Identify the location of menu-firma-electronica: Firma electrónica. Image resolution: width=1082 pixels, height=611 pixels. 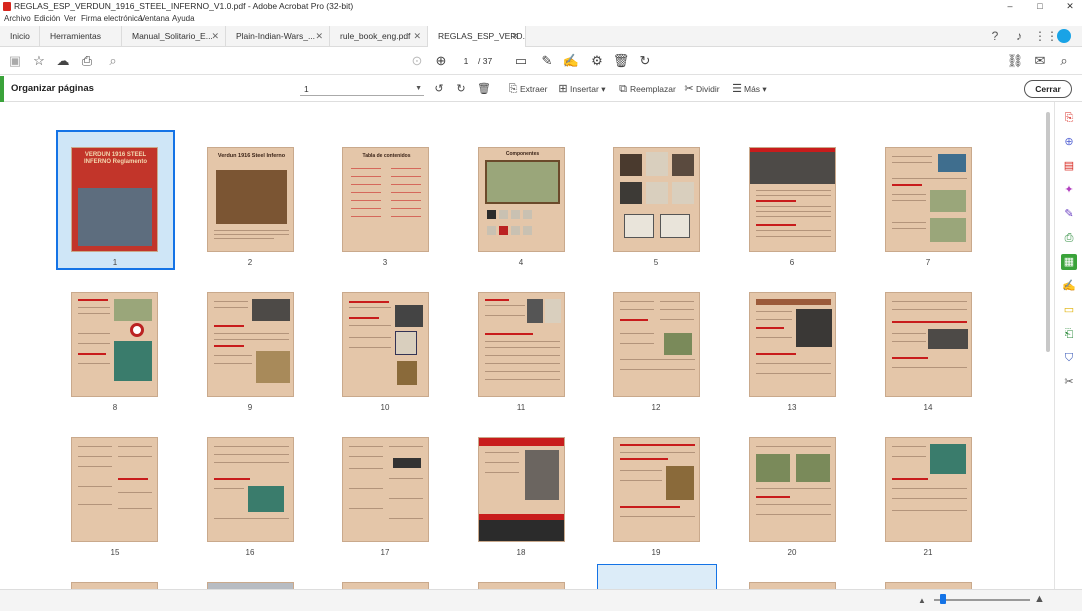
(111, 19).